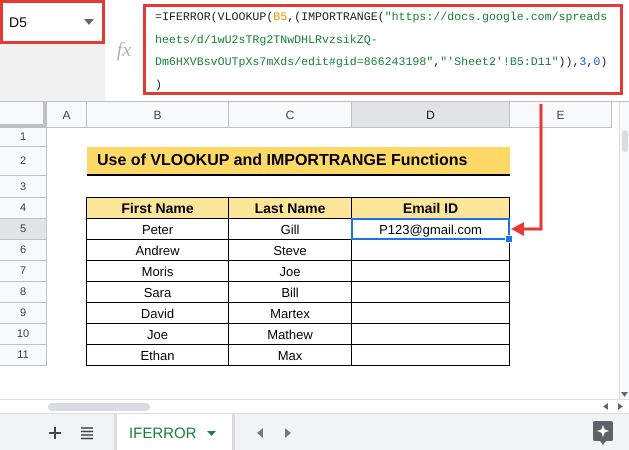  I want to click on row-header: 2, so click(23, 161).